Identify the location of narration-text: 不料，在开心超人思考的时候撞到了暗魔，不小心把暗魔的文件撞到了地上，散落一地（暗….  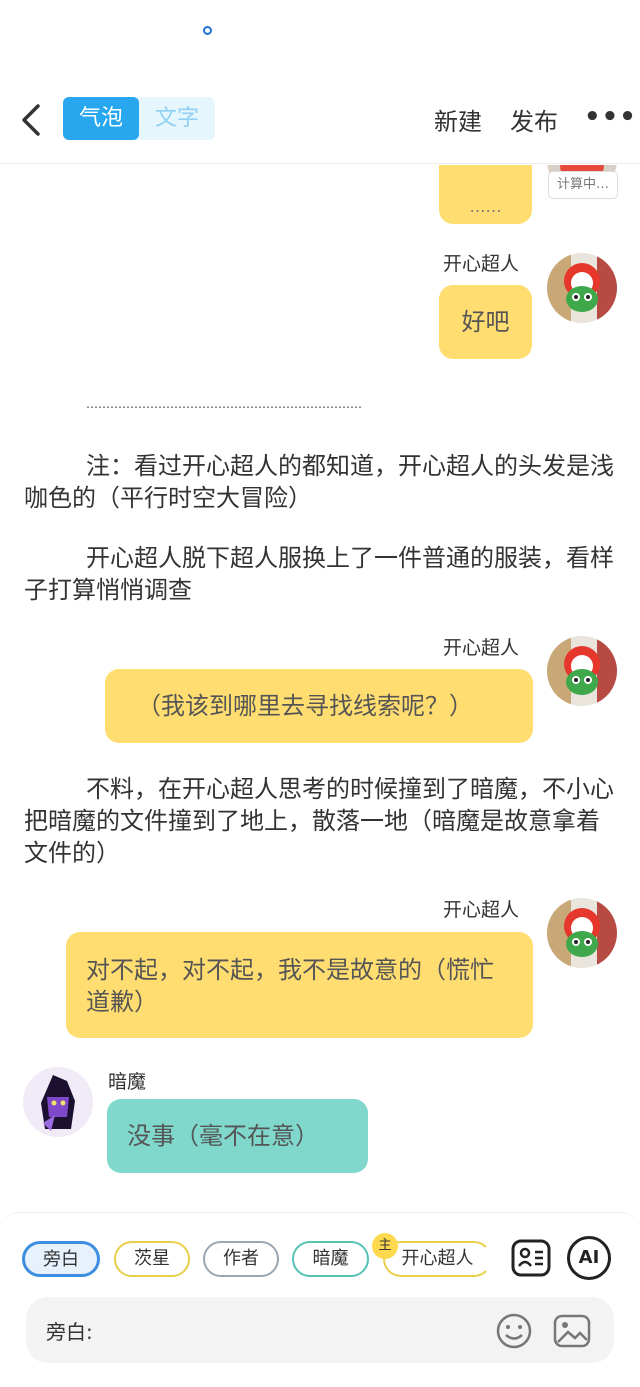
(319, 821).